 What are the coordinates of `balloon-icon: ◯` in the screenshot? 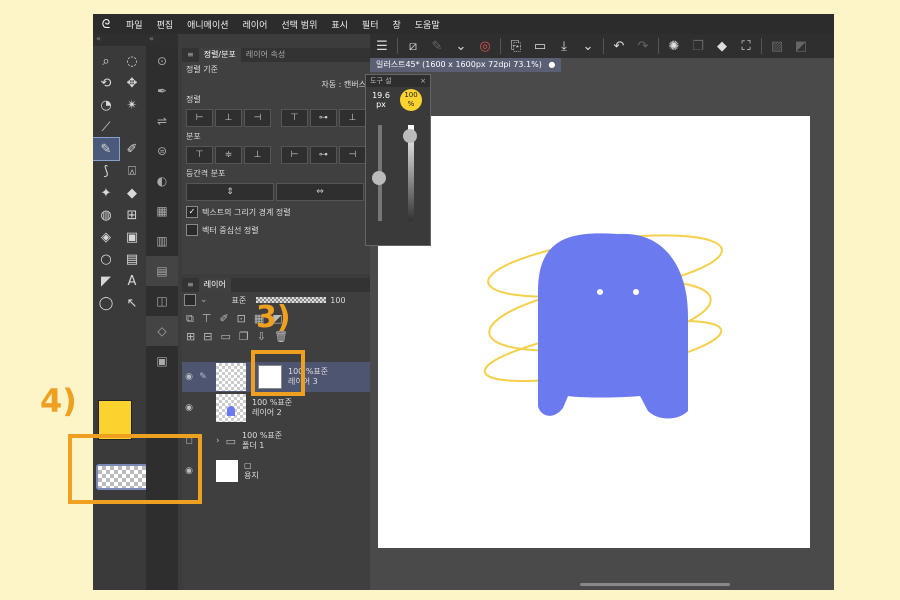 It's located at (106, 303).